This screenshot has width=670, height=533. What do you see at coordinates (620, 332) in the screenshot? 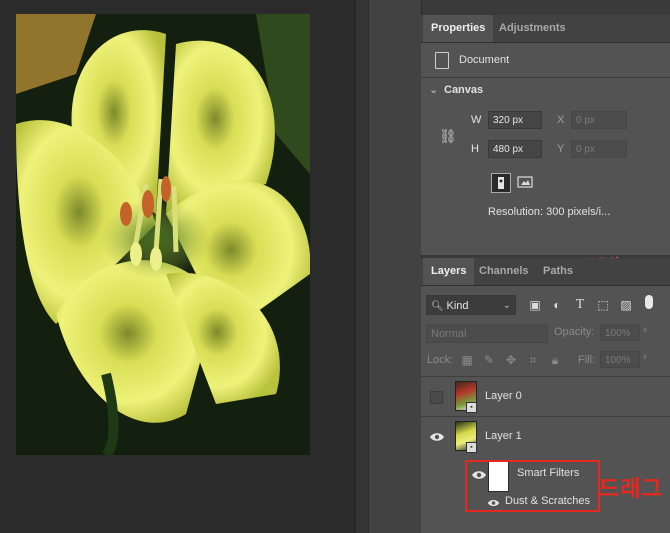
I see `opacity-field: 100%` at bounding box center [620, 332].